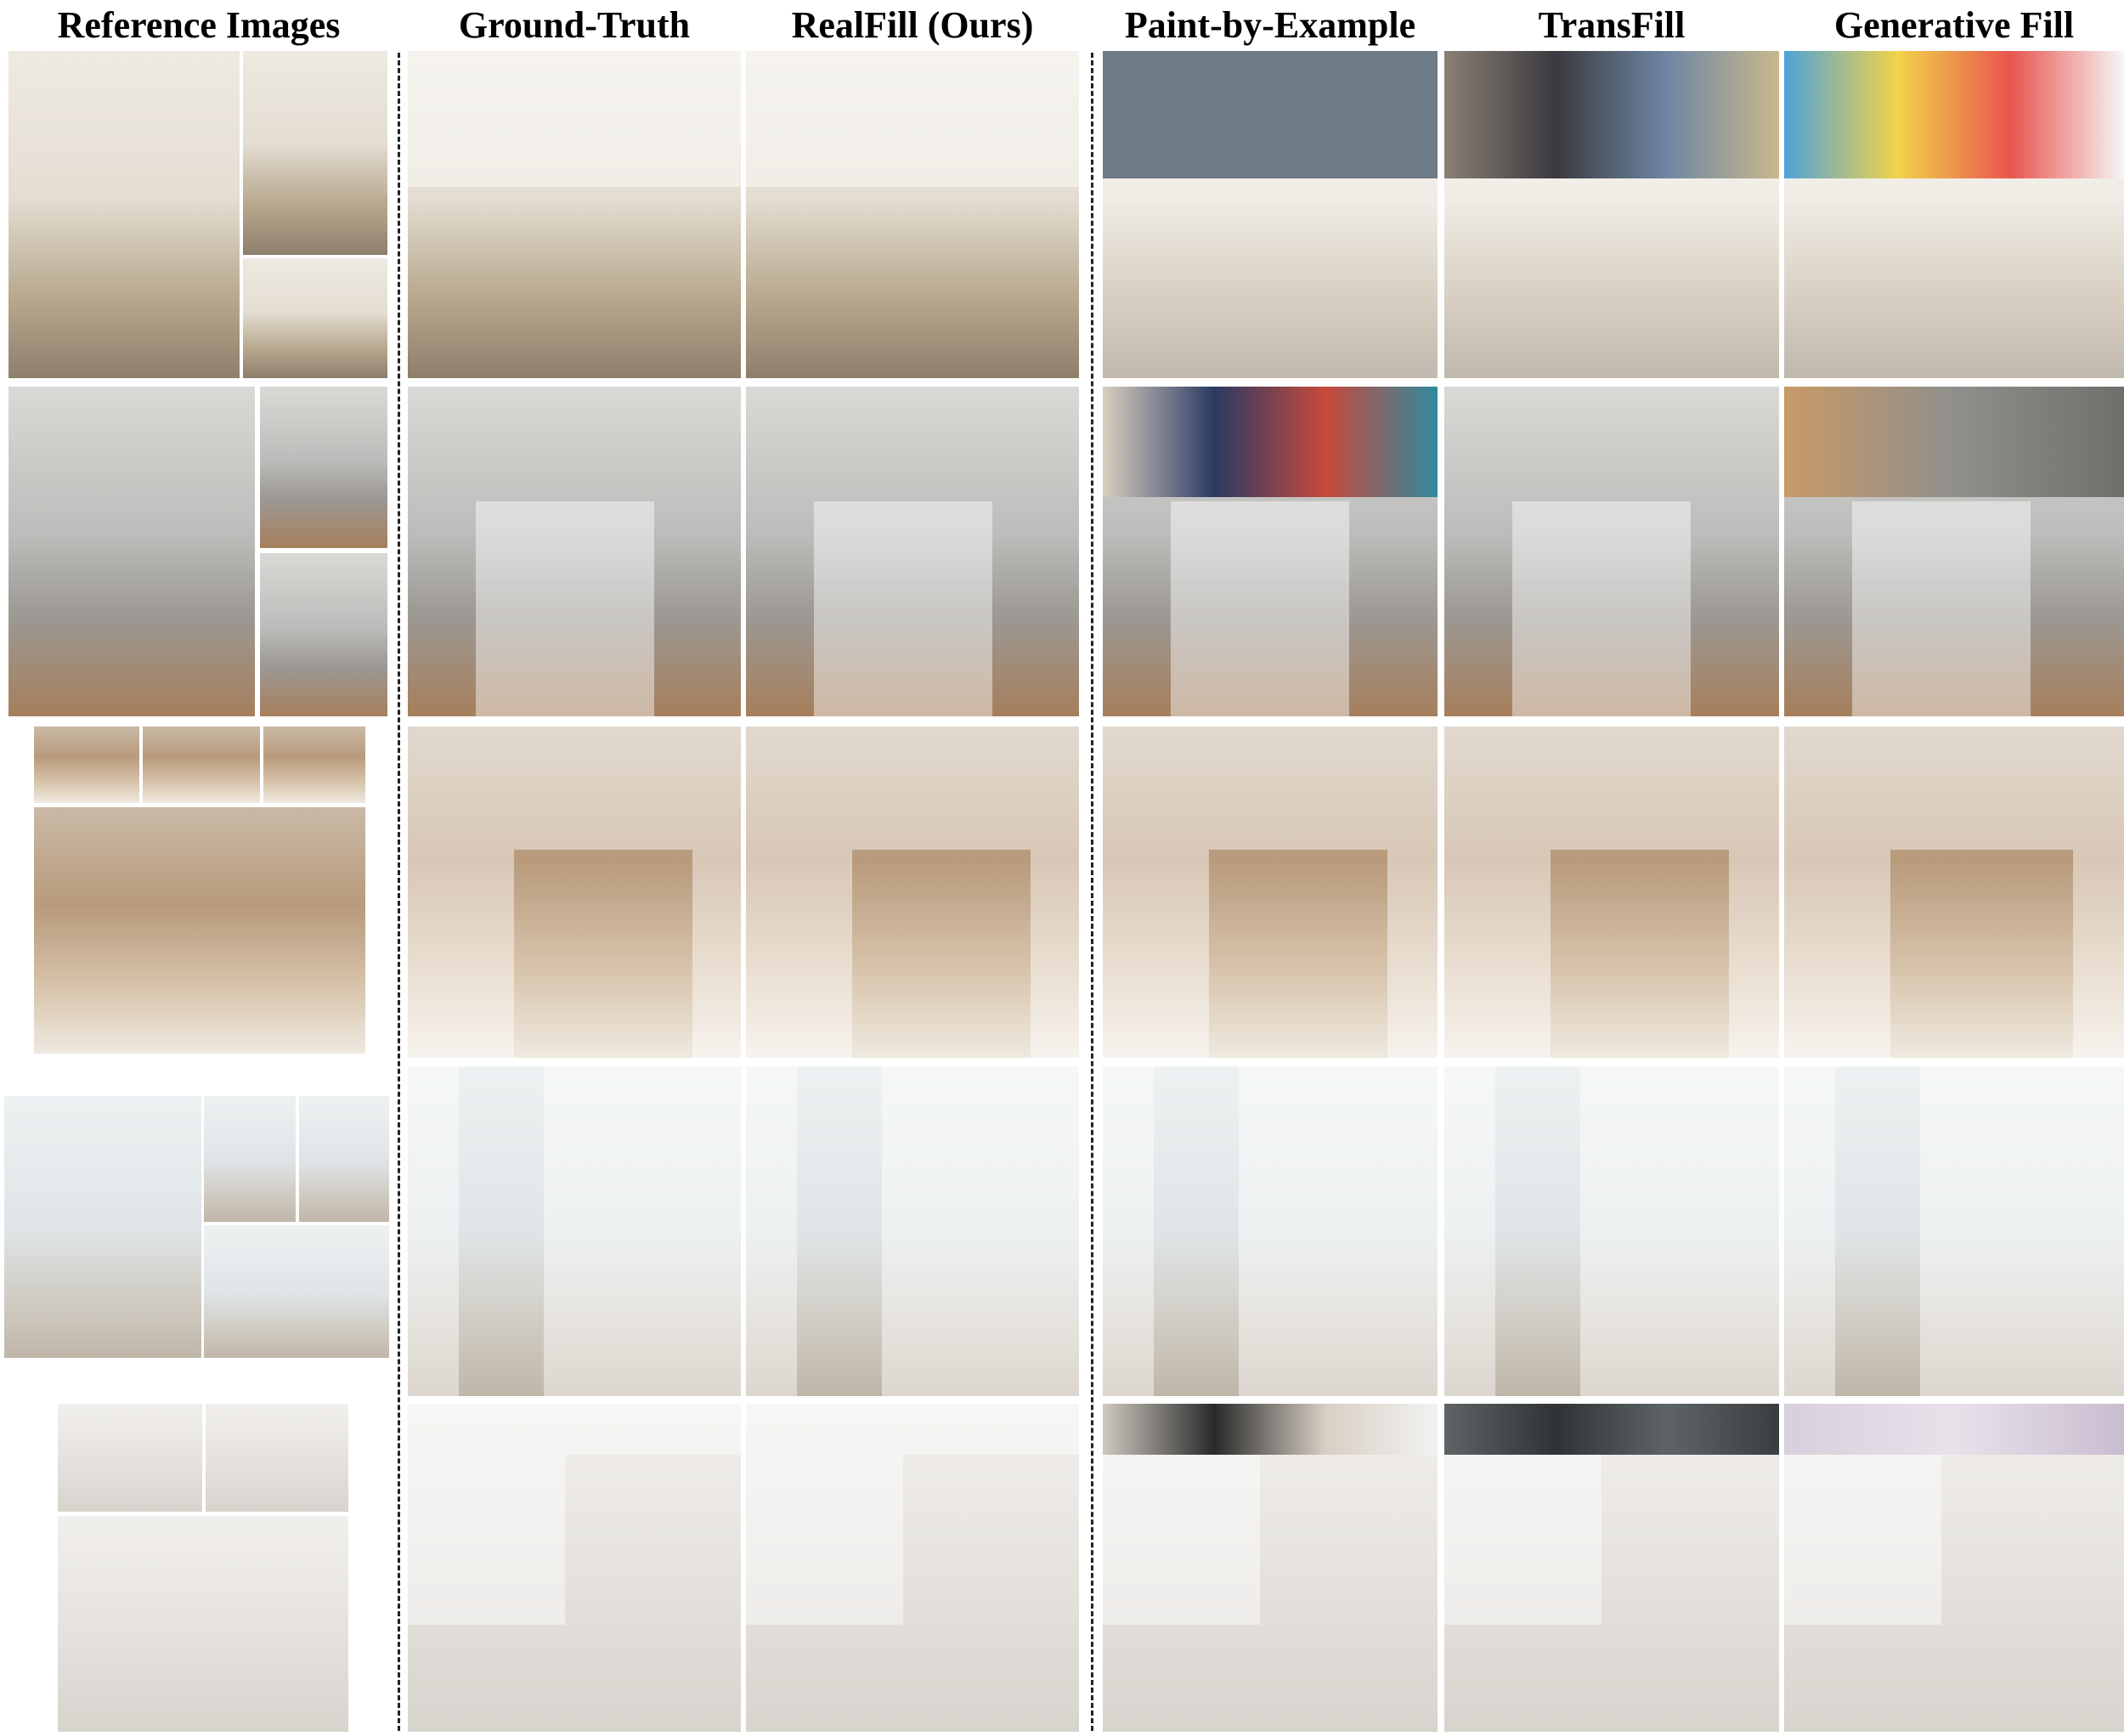 The image size is (2124, 1736). Describe the element at coordinates (399, 892) in the screenshot. I see `dashed-separator-left` at that location.